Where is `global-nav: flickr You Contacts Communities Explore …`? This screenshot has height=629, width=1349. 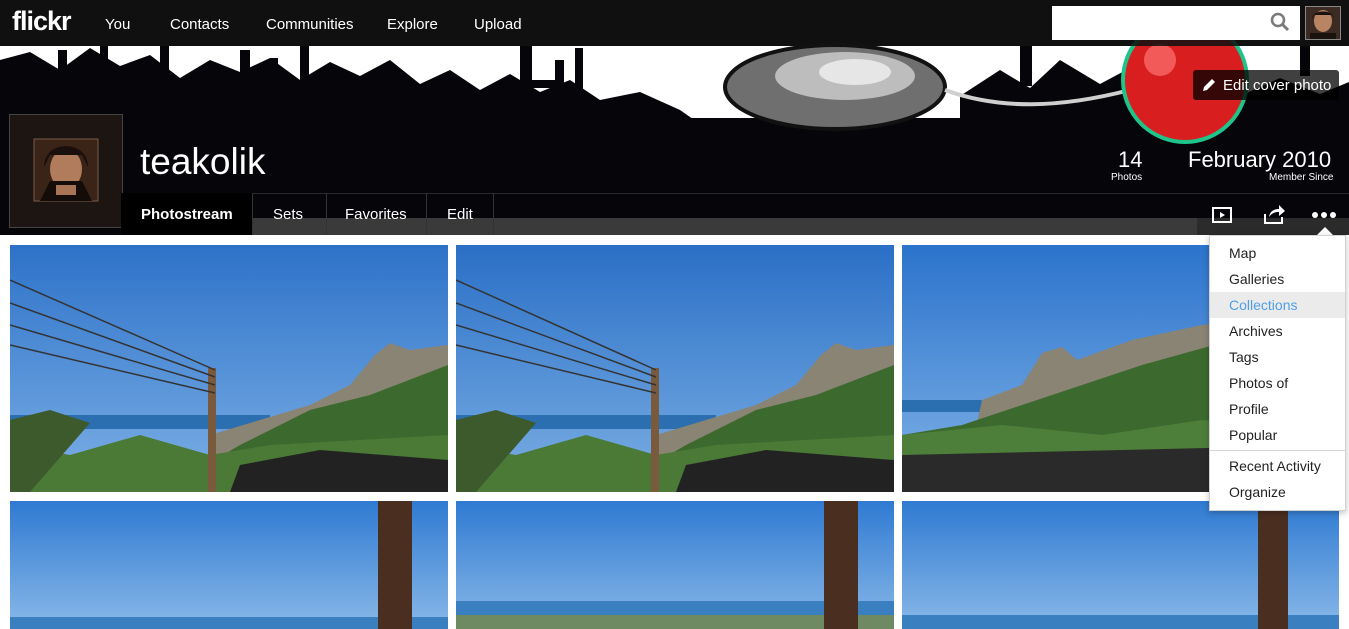 global-nav: flickr You Contacts Communities Explore … is located at coordinates (674, 23).